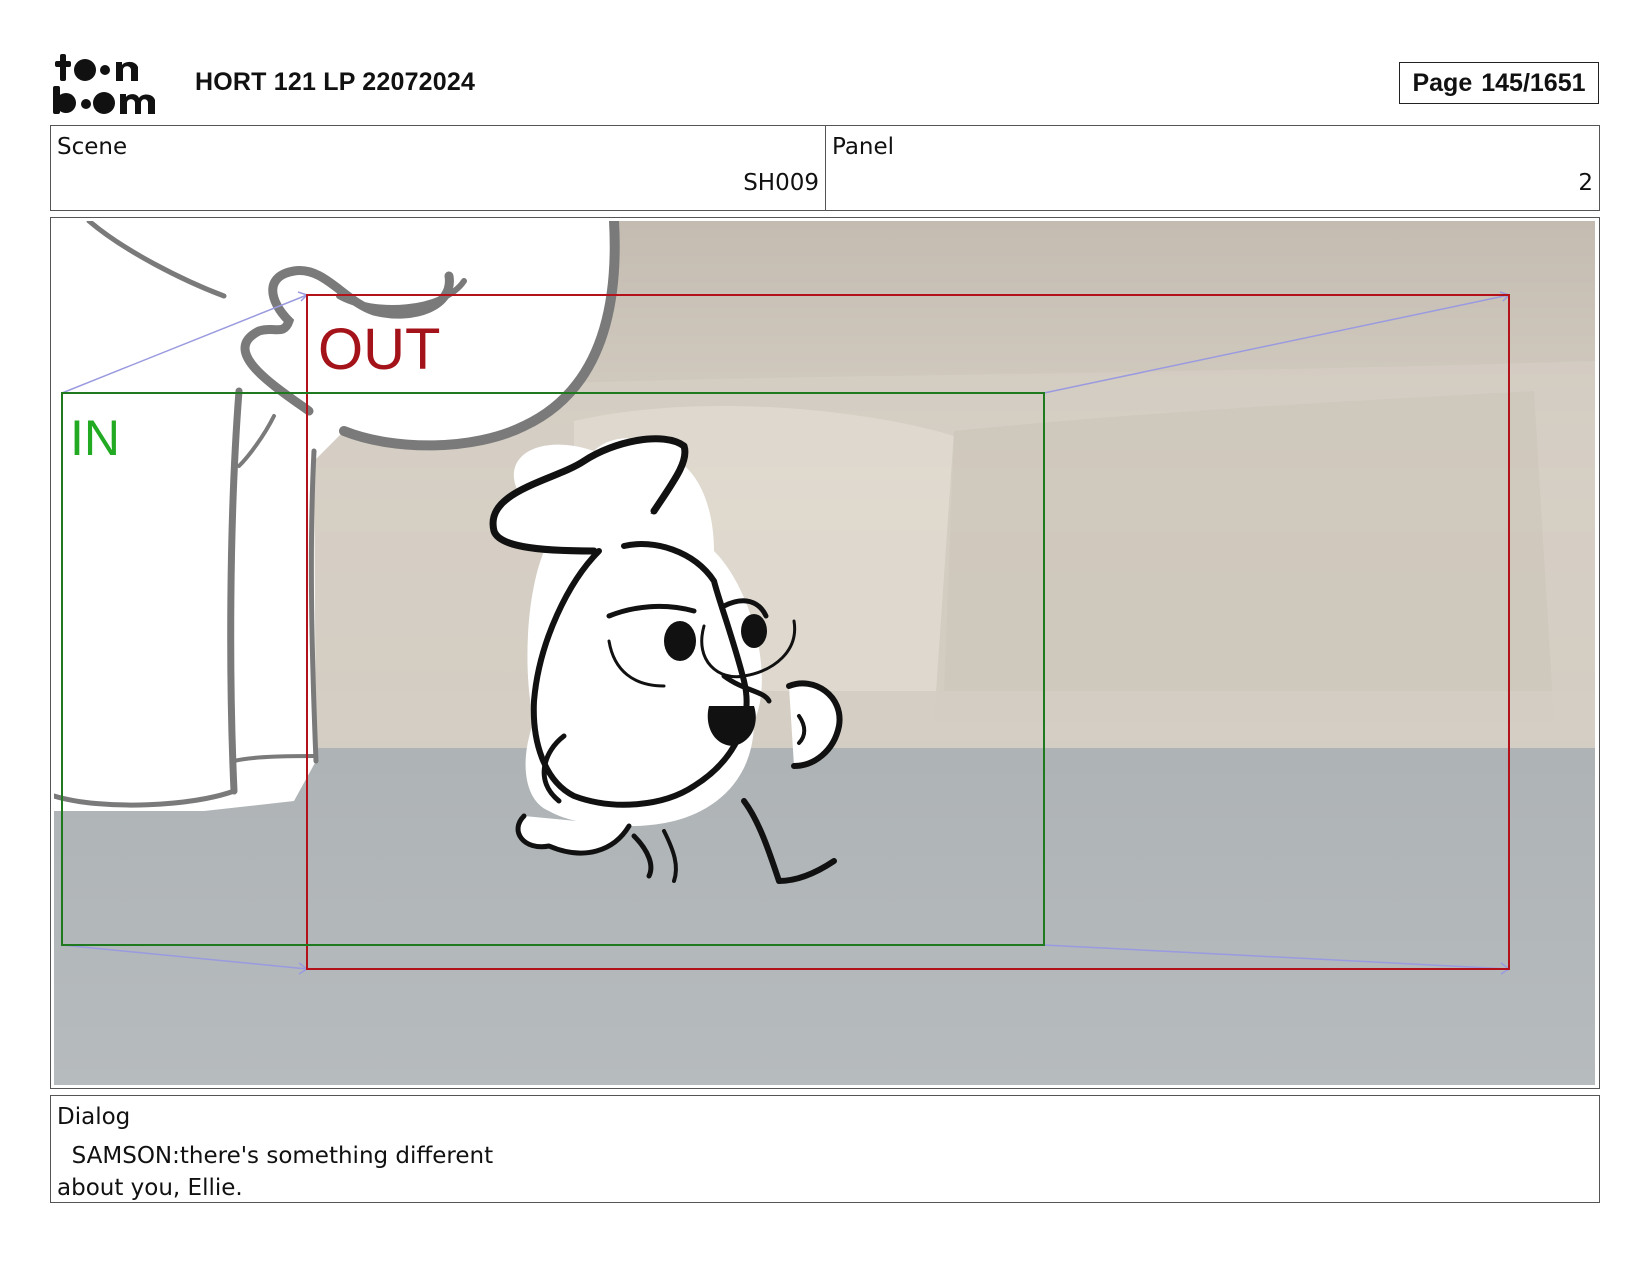  I want to click on project-title: HORT 121 LP 22072024, so click(335, 82).